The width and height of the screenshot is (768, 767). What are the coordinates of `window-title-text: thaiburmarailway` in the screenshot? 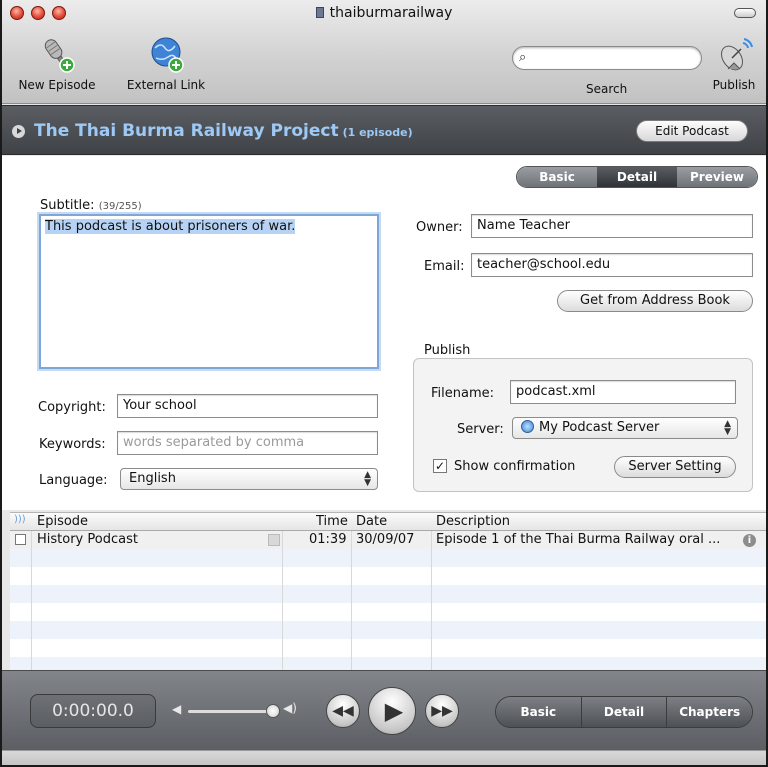 It's located at (391, 13).